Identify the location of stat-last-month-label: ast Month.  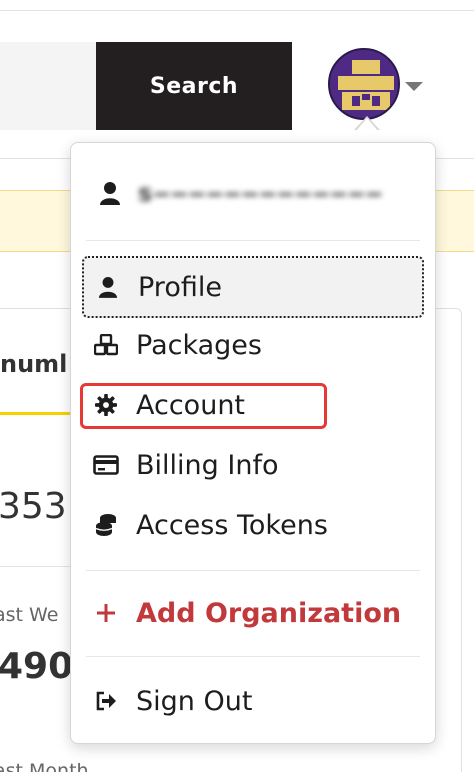
(44, 766).